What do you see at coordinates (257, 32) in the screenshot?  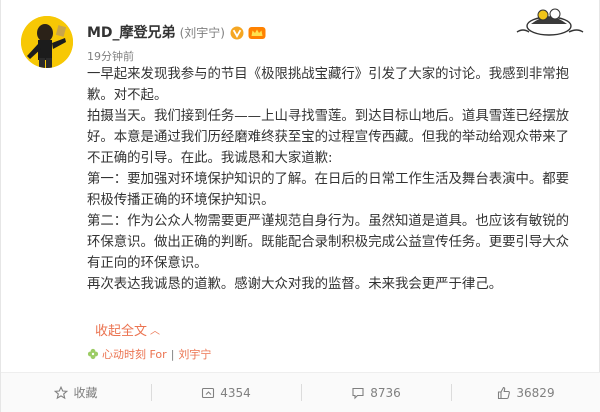 I see `vip-crown-icon` at bounding box center [257, 32].